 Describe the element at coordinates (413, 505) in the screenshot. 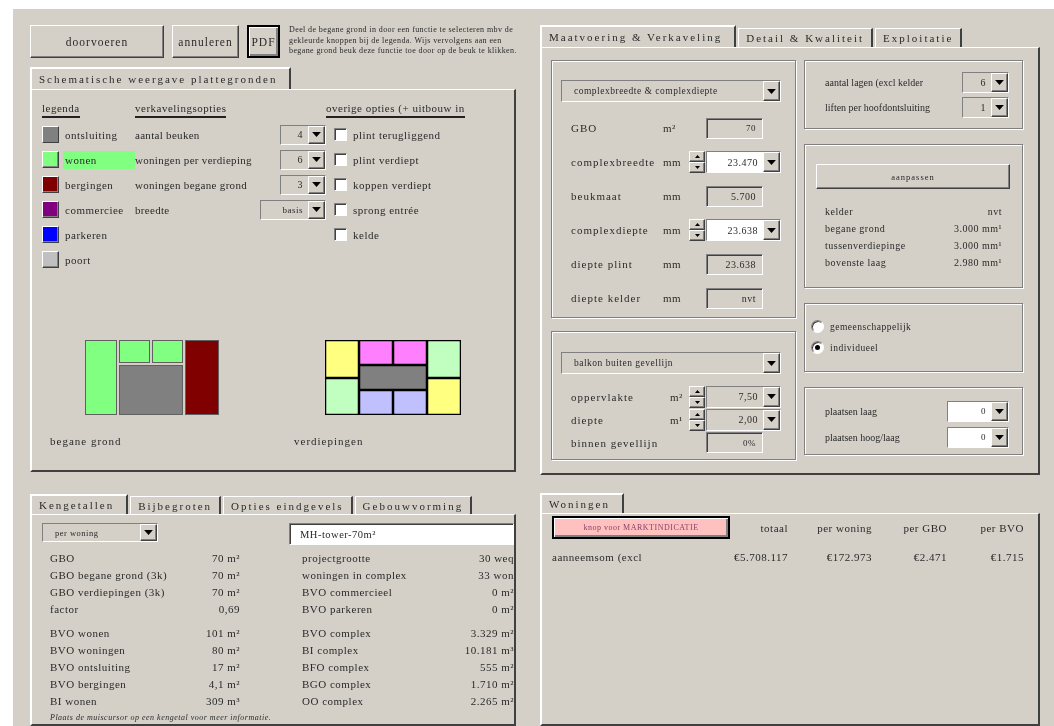

I see `tab: Gebouwvorming` at that location.